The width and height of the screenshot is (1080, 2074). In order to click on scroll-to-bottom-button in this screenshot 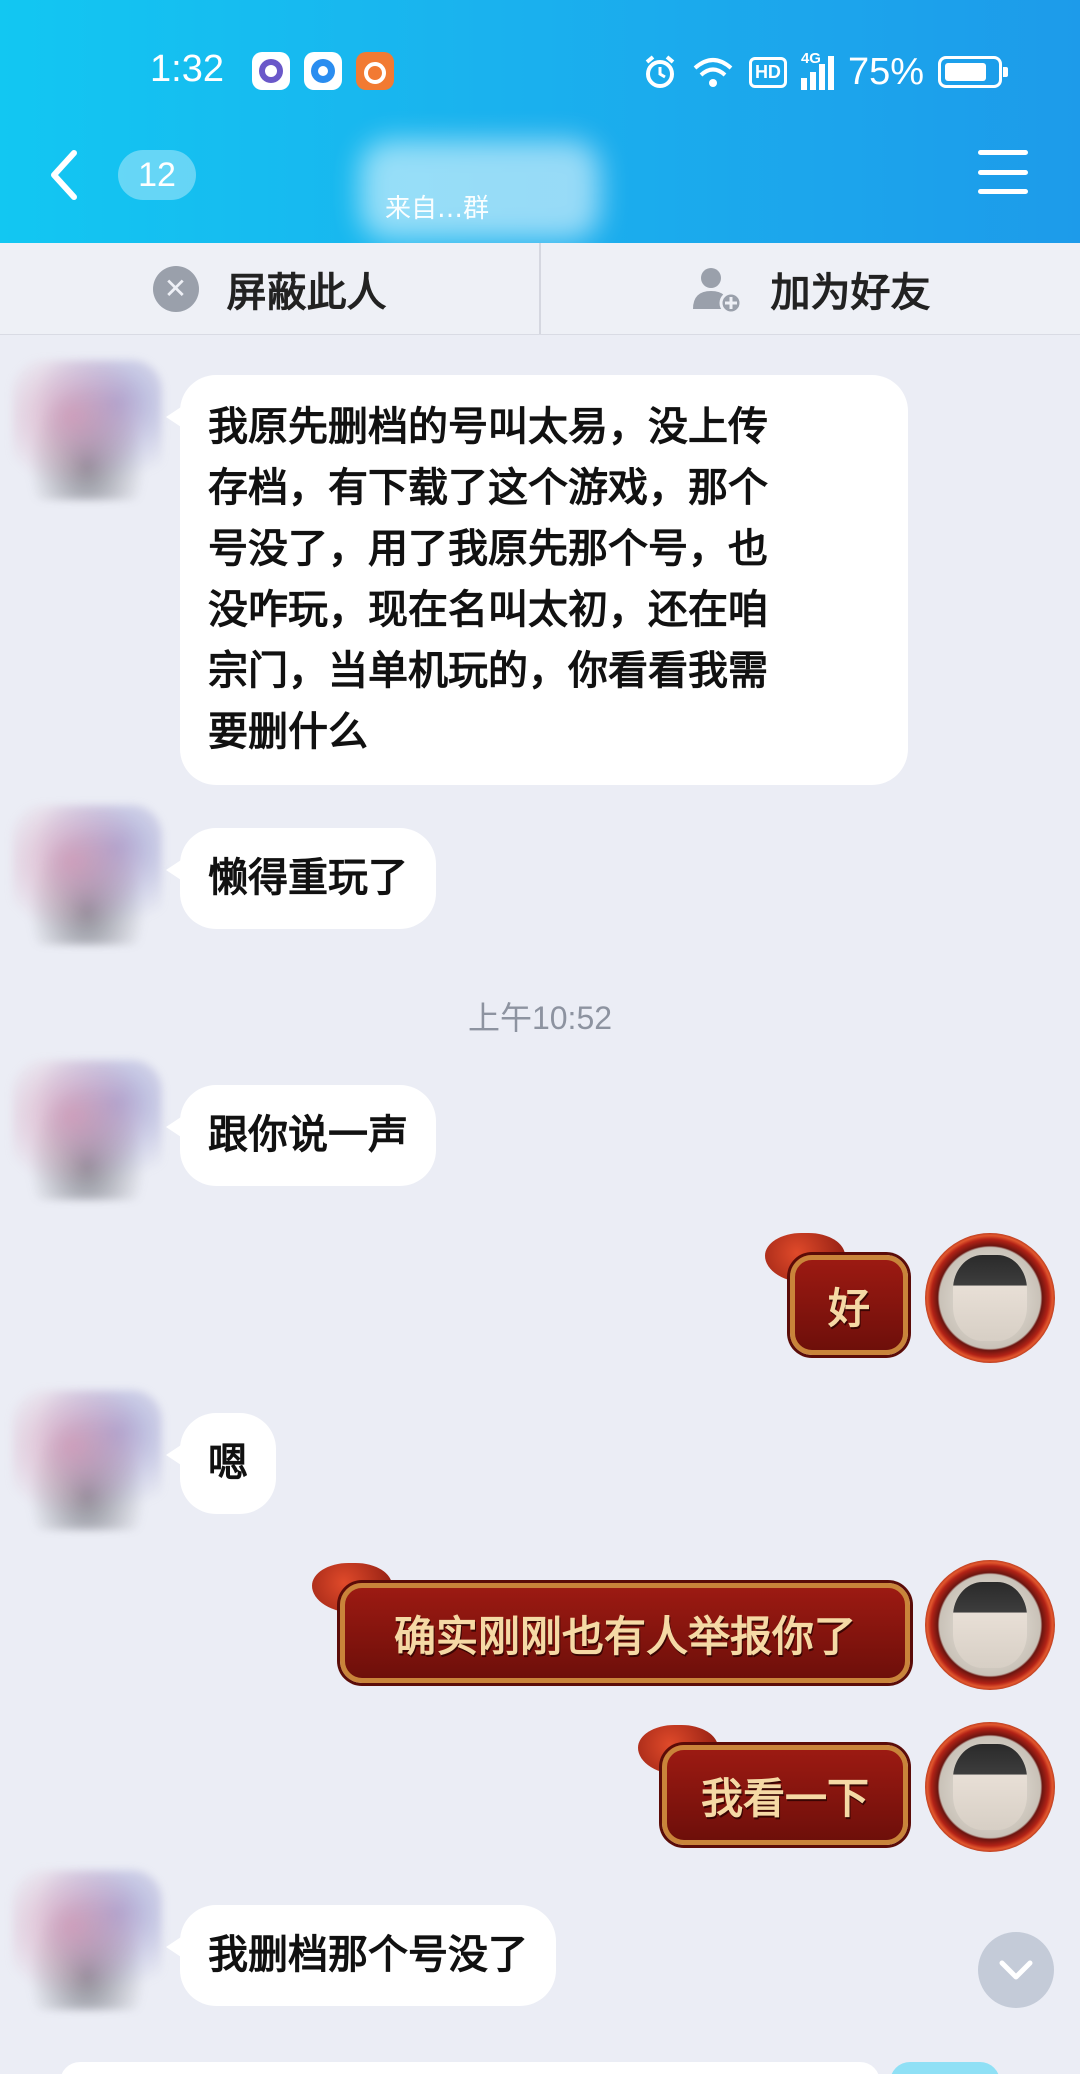, I will do `click(1016, 1970)`.